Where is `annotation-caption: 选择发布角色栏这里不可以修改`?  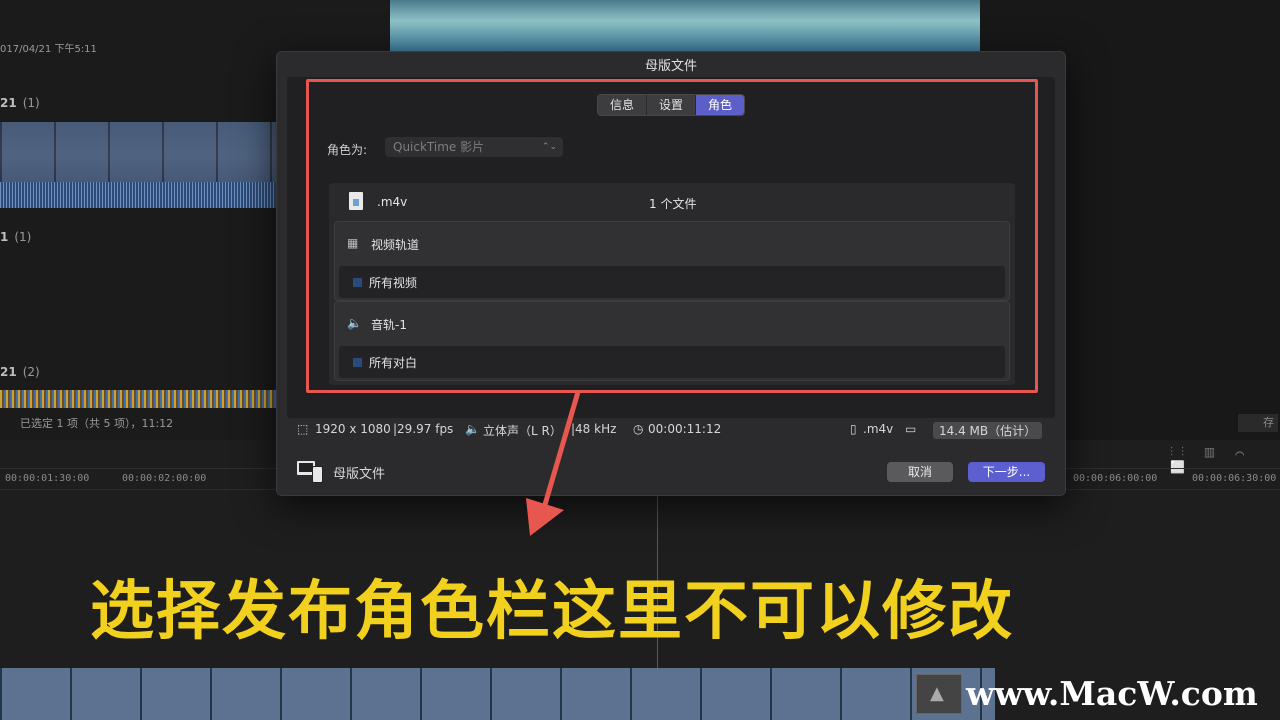
annotation-caption: 选择发布角色栏这里不可以修改 is located at coordinates (552, 612).